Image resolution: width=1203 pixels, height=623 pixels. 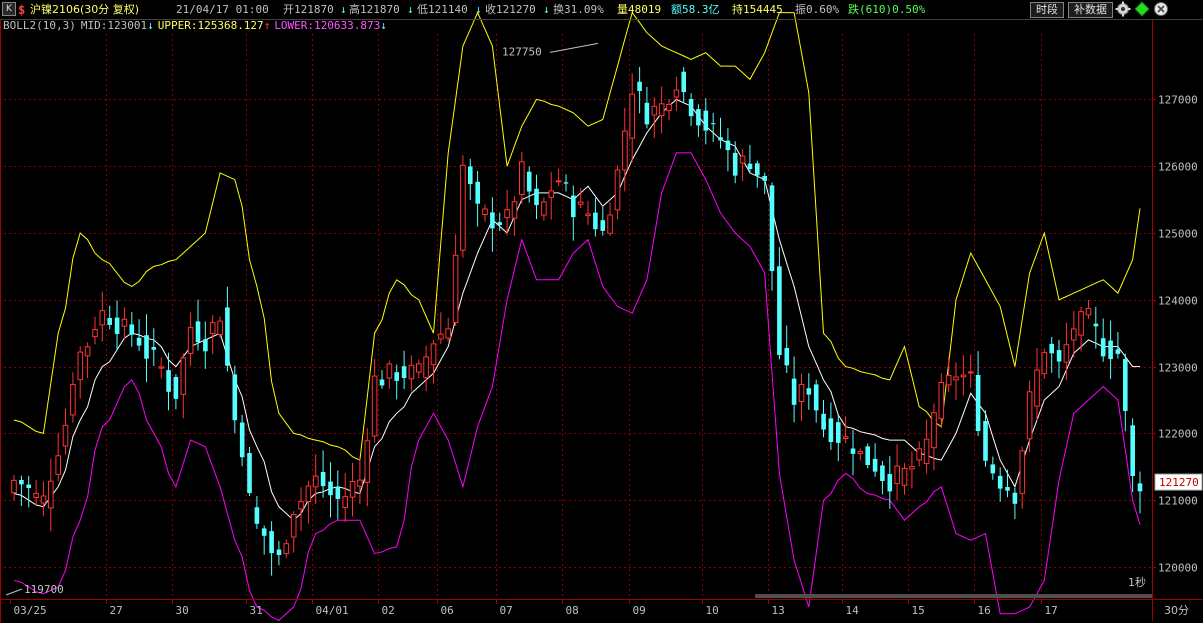 What do you see at coordinates (757, 9) in the screenshot?
I see `open-interest: 持154445` at bounding box center [757, 9].